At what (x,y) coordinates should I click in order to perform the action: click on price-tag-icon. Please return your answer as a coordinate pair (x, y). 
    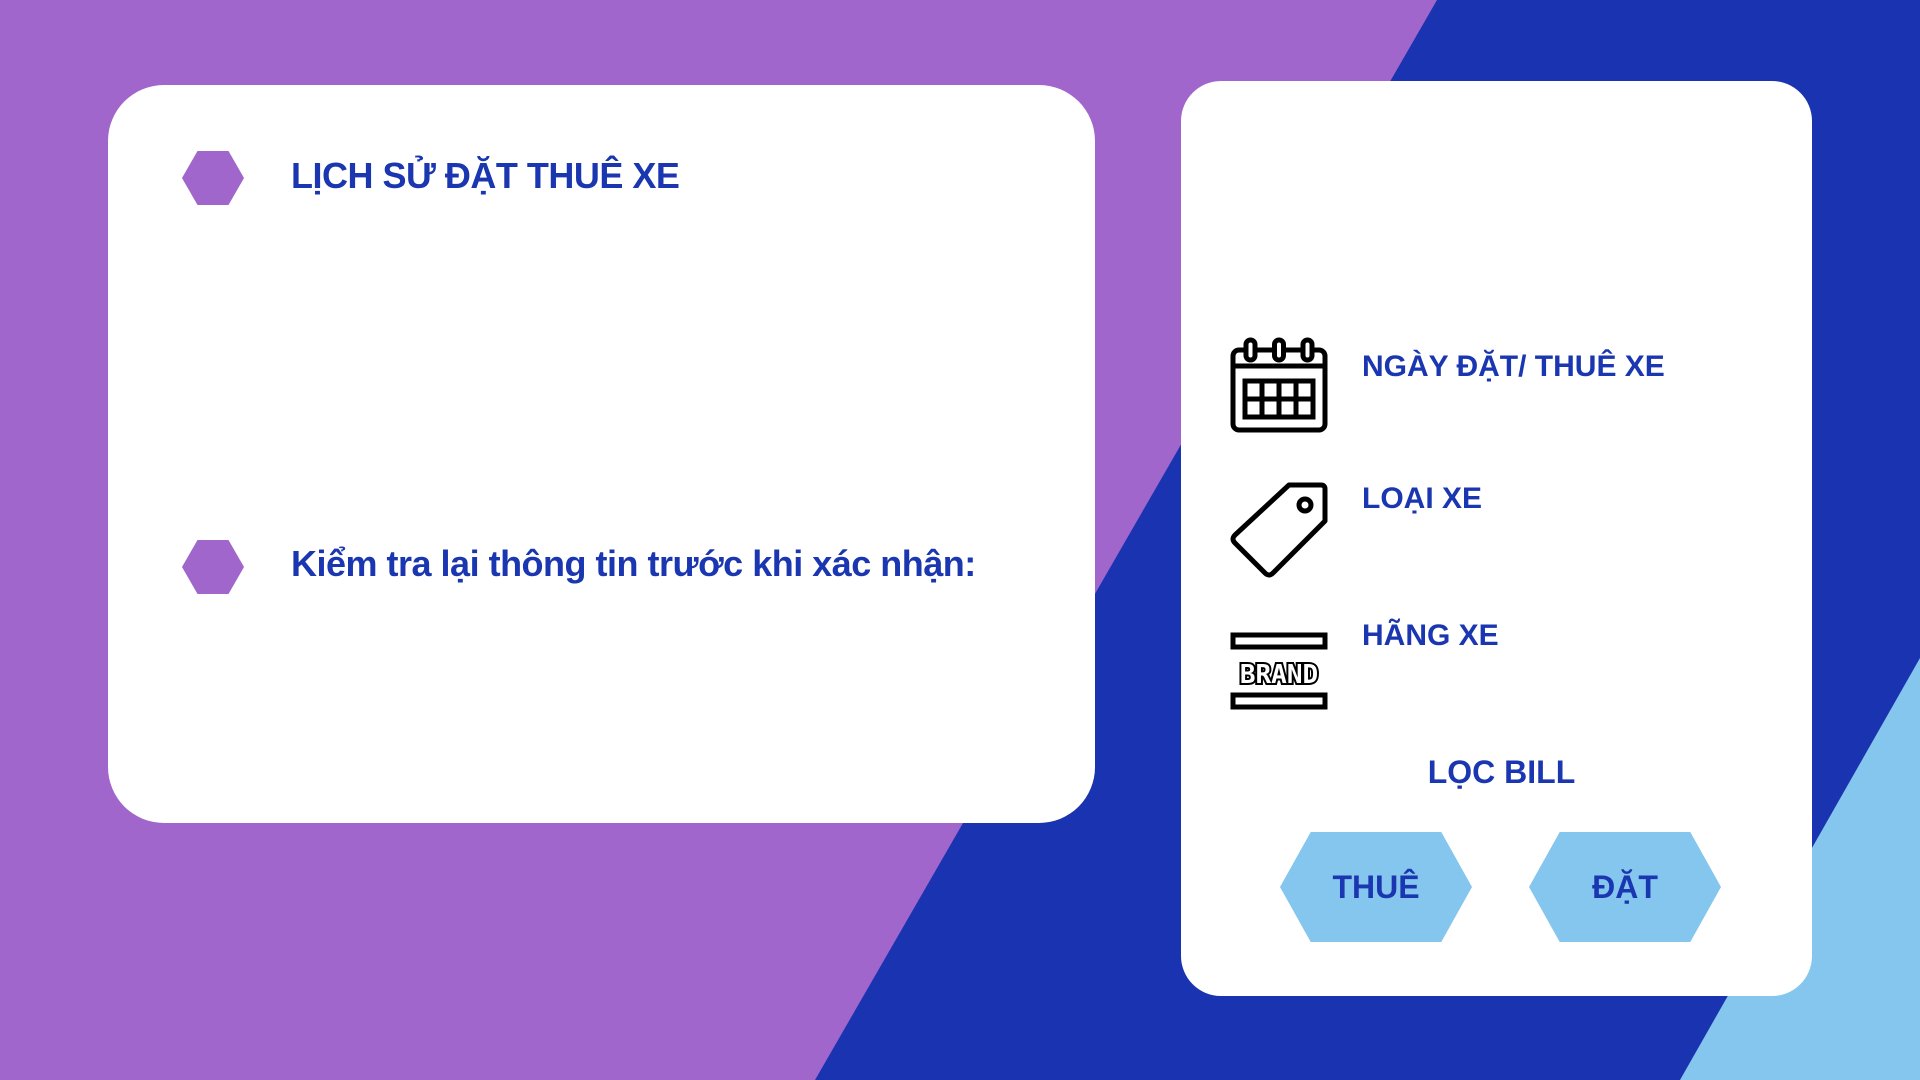
    Looking at the image, I should click on (1279, 530).